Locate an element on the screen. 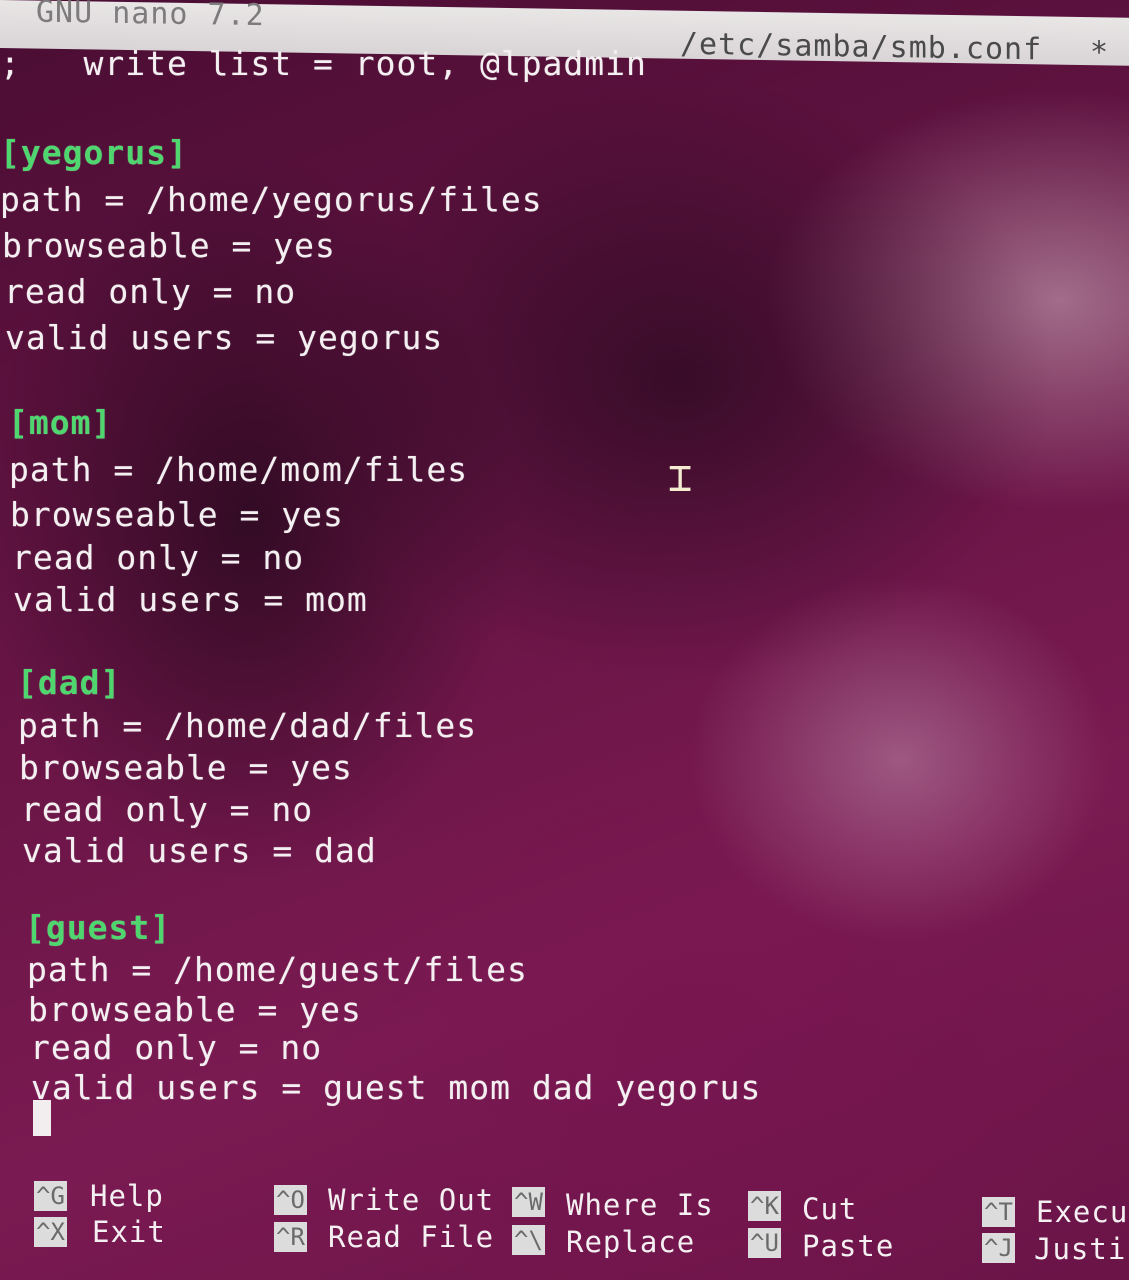 Image resolution: width=1129 pixels, height=1280 pixels. shortcut-where-is: Where Is is located at coordinates (640, 1205).